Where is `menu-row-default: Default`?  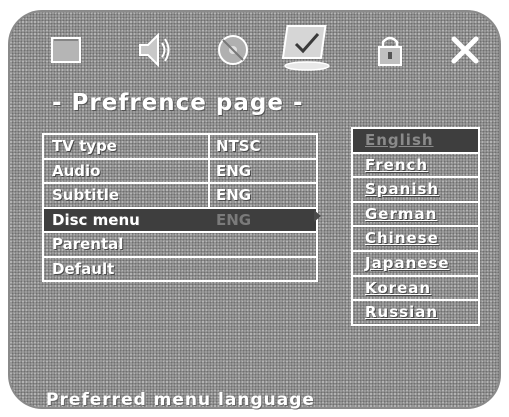 menu-row-default: Default is located at coordinates (180, 269).